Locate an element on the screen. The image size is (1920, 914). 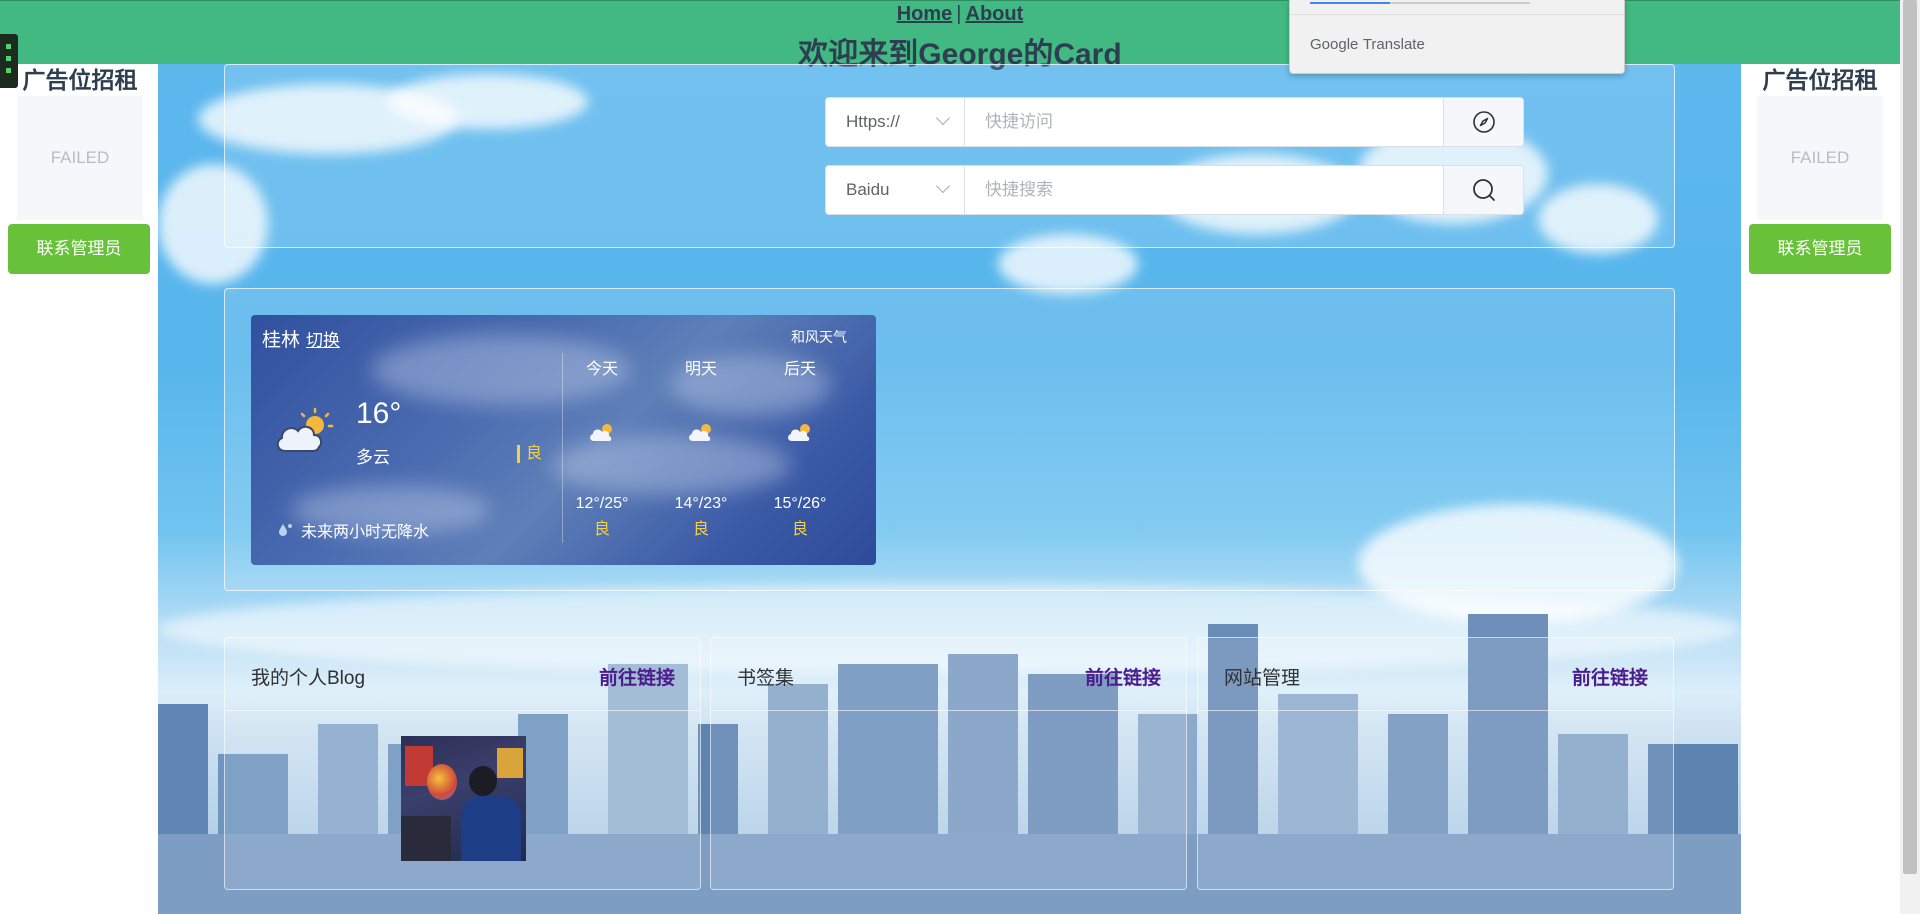
card-header: 网站管理 前往链接 is located at coordinates (1435, 674).